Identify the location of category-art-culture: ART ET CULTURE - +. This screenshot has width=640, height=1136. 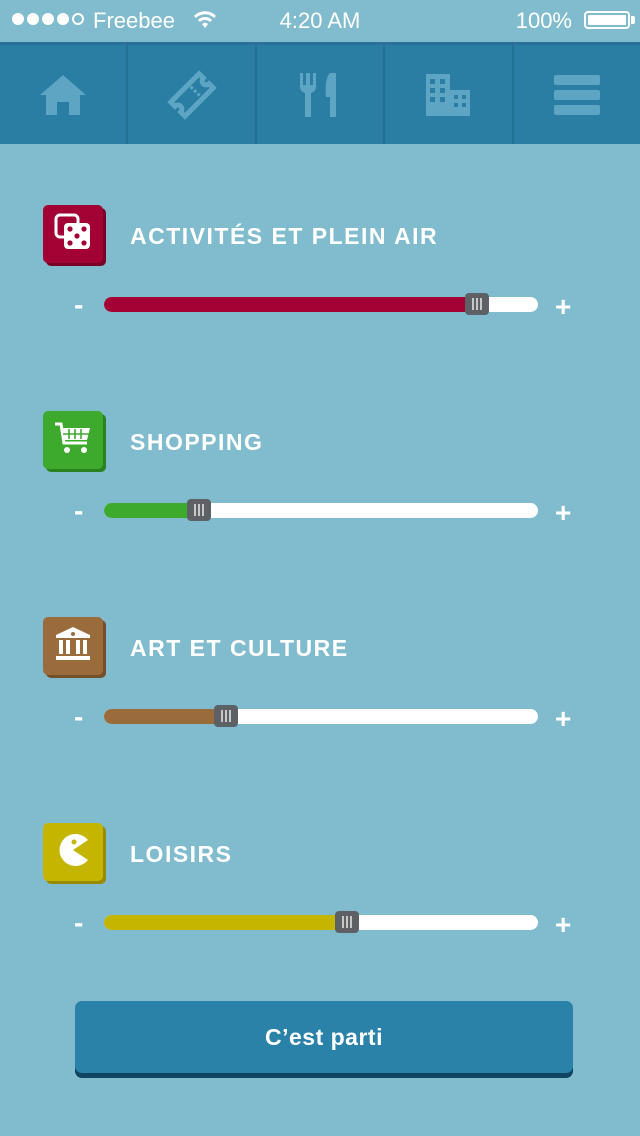
(320, 687).